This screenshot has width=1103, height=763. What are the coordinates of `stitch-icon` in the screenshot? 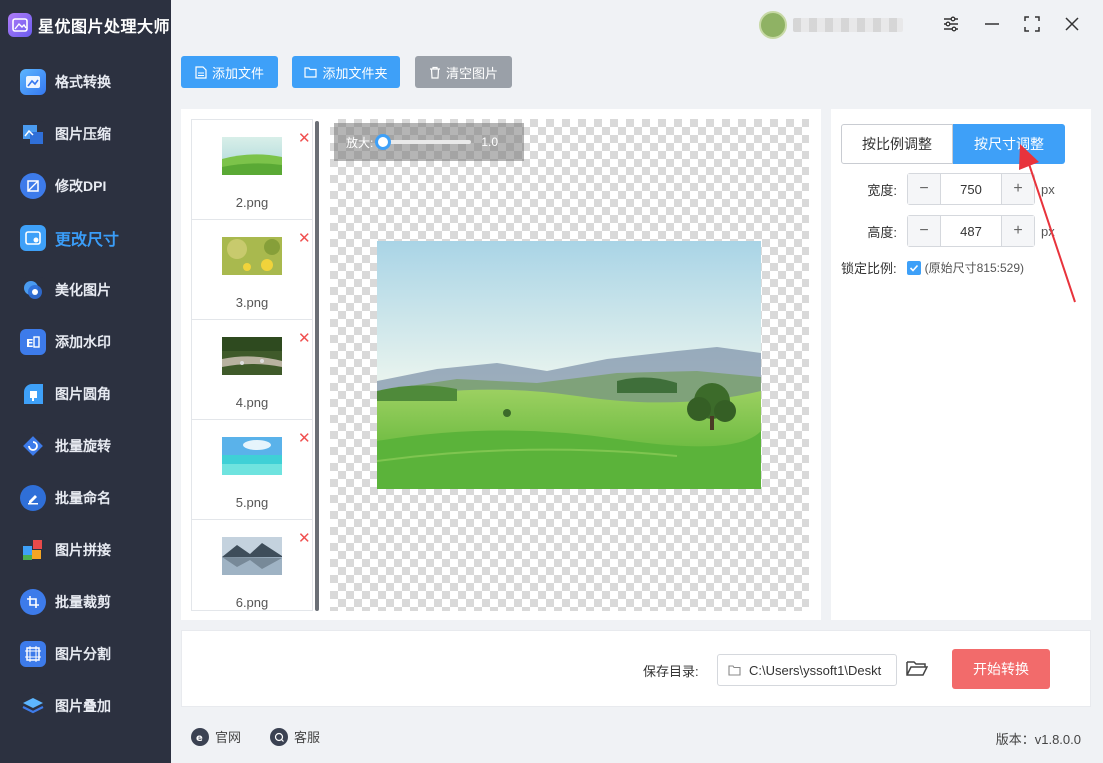 It's located at (33, 550).